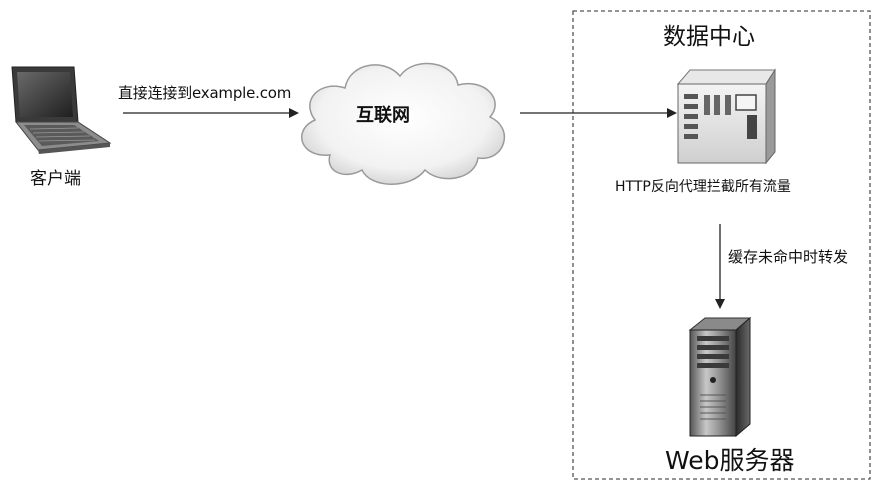  I want to click on direct-connection-label: 直接连接到example.com, so click(205, 93).